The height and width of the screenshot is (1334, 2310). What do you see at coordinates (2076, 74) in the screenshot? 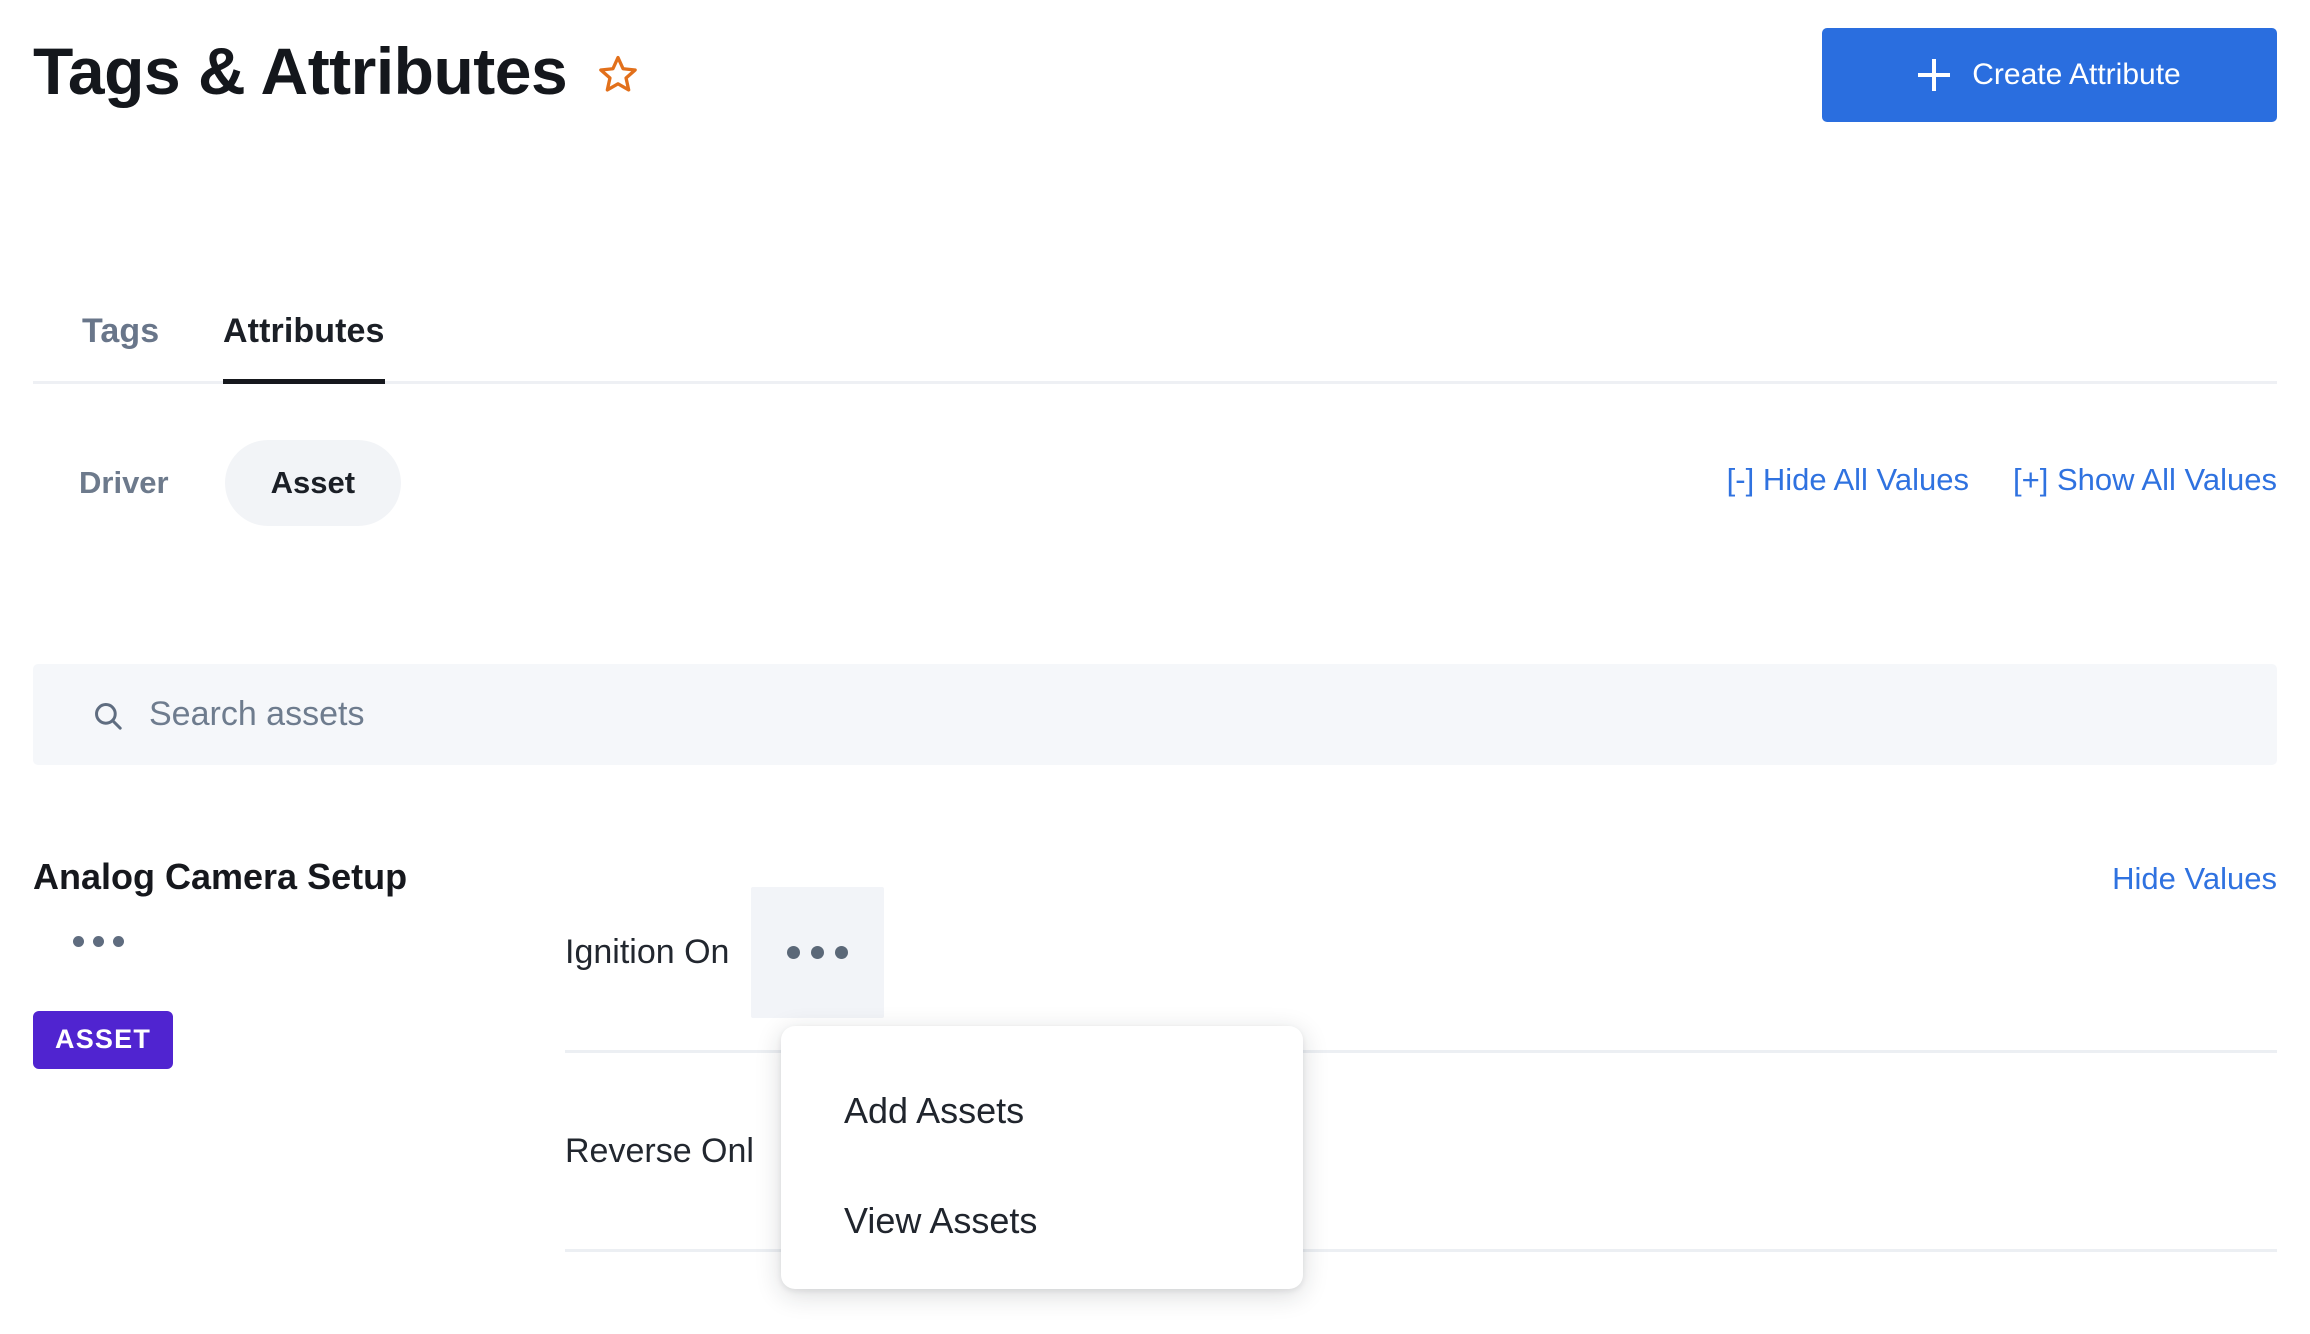
I see `create-attribute-label: Create Attribute` at bounding box center [2076, 74].